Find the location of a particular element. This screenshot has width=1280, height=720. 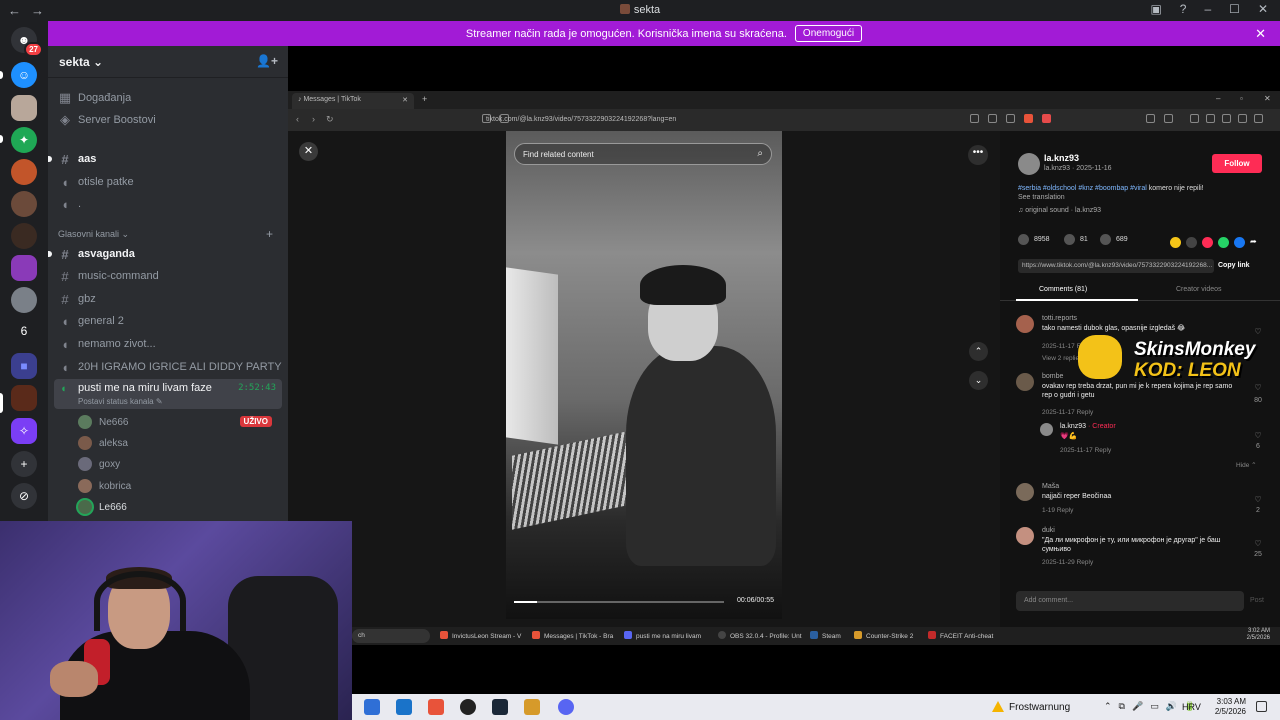

channel-asvaganda: # asvaganda is located at coordinates (165, 254).